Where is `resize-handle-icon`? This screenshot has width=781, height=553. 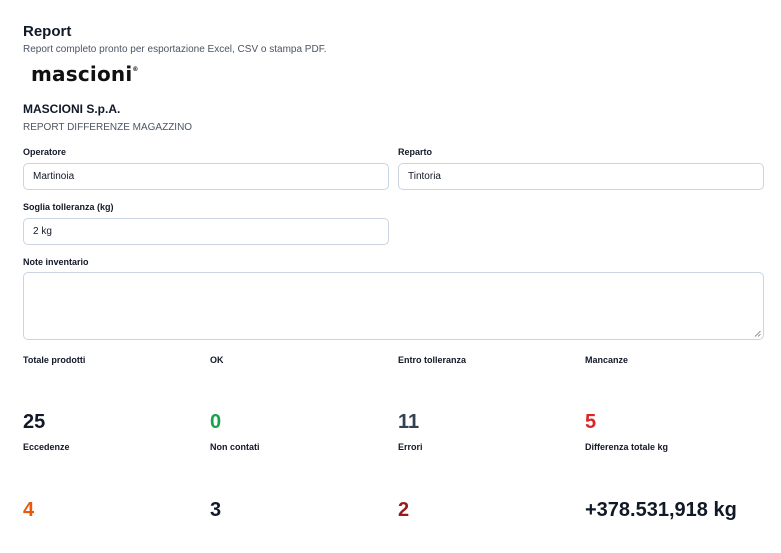 resize-handle-icon is located at coordinates (757, 333).